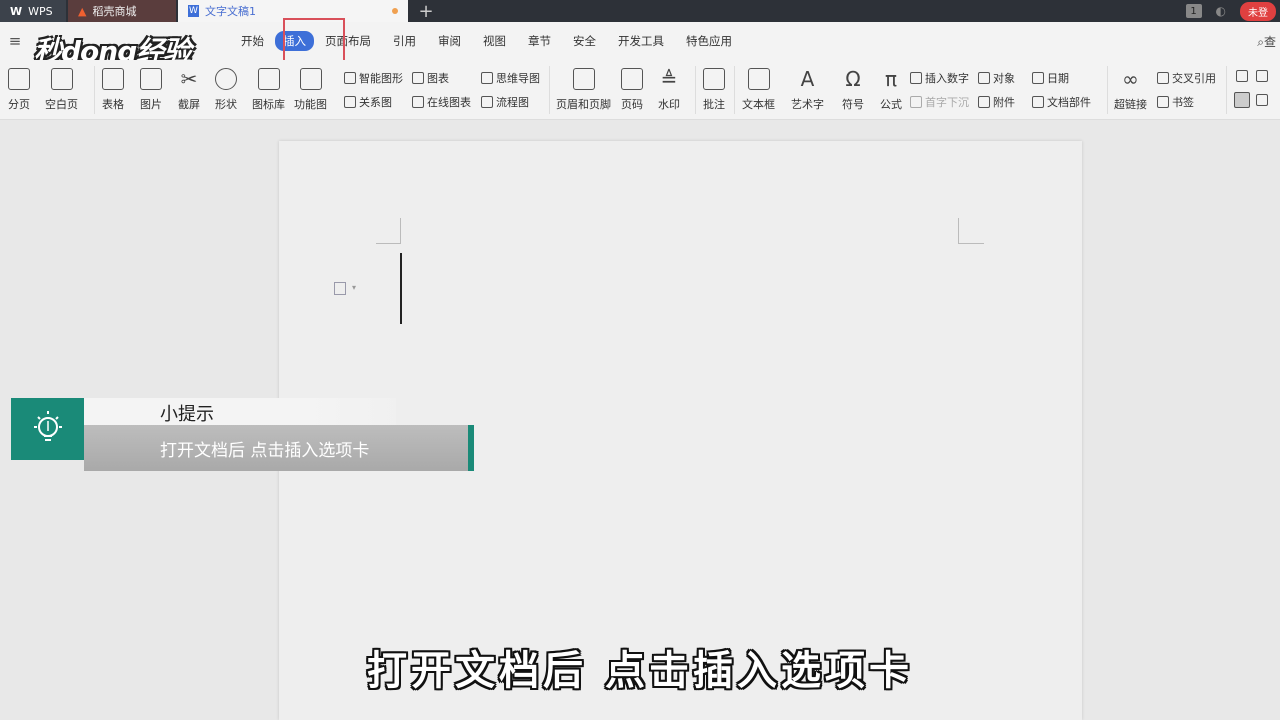 The image size is (1280, 720). I want to click on smart-shape-button: 智能图形, so click(373, 78).